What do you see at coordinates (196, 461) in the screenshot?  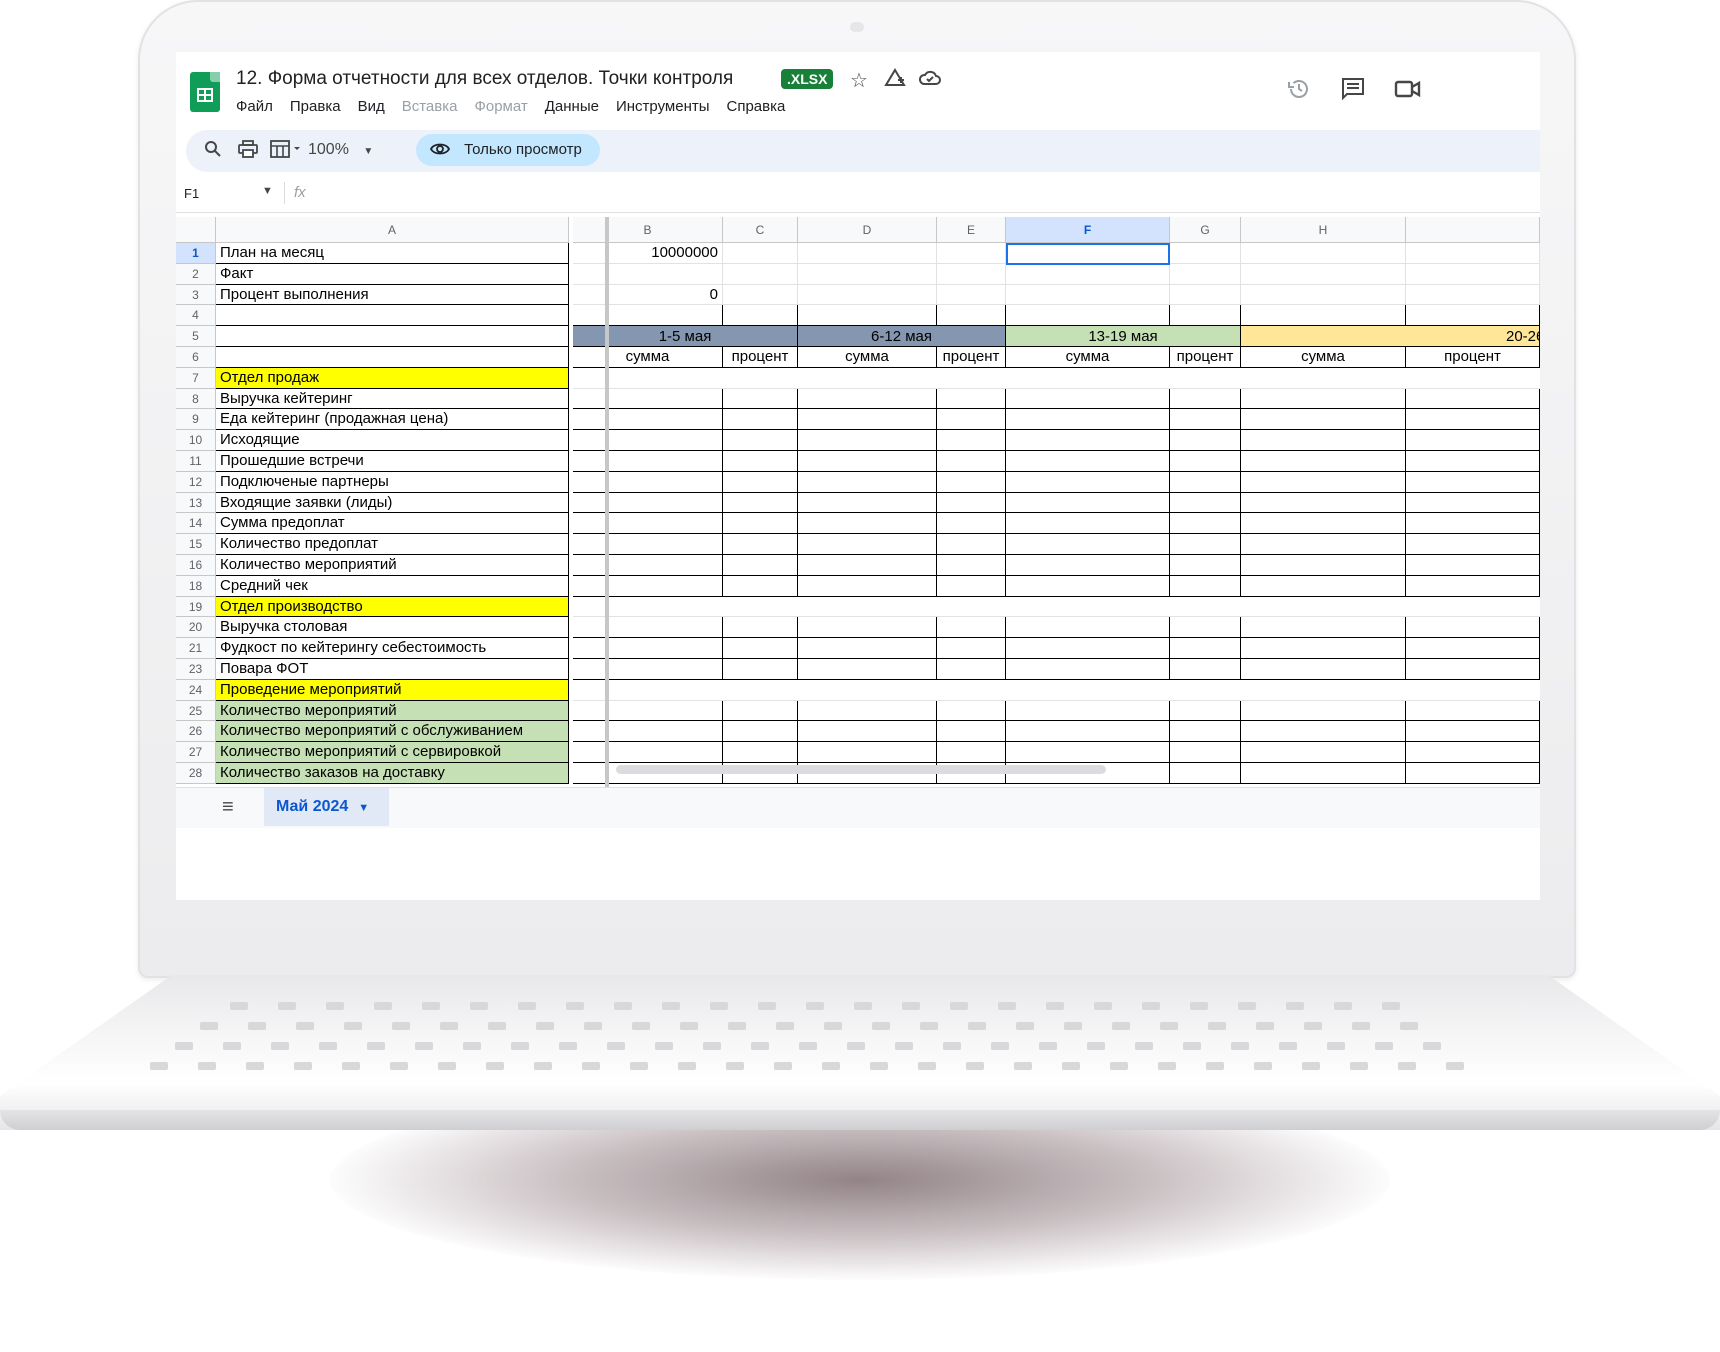 I see `row-header: 11` at bounding box center [196, 461].